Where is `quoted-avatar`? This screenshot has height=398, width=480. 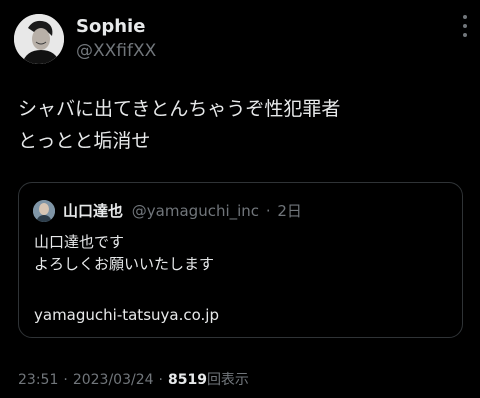
quoted-avatar is located at coordinates (44, 211).